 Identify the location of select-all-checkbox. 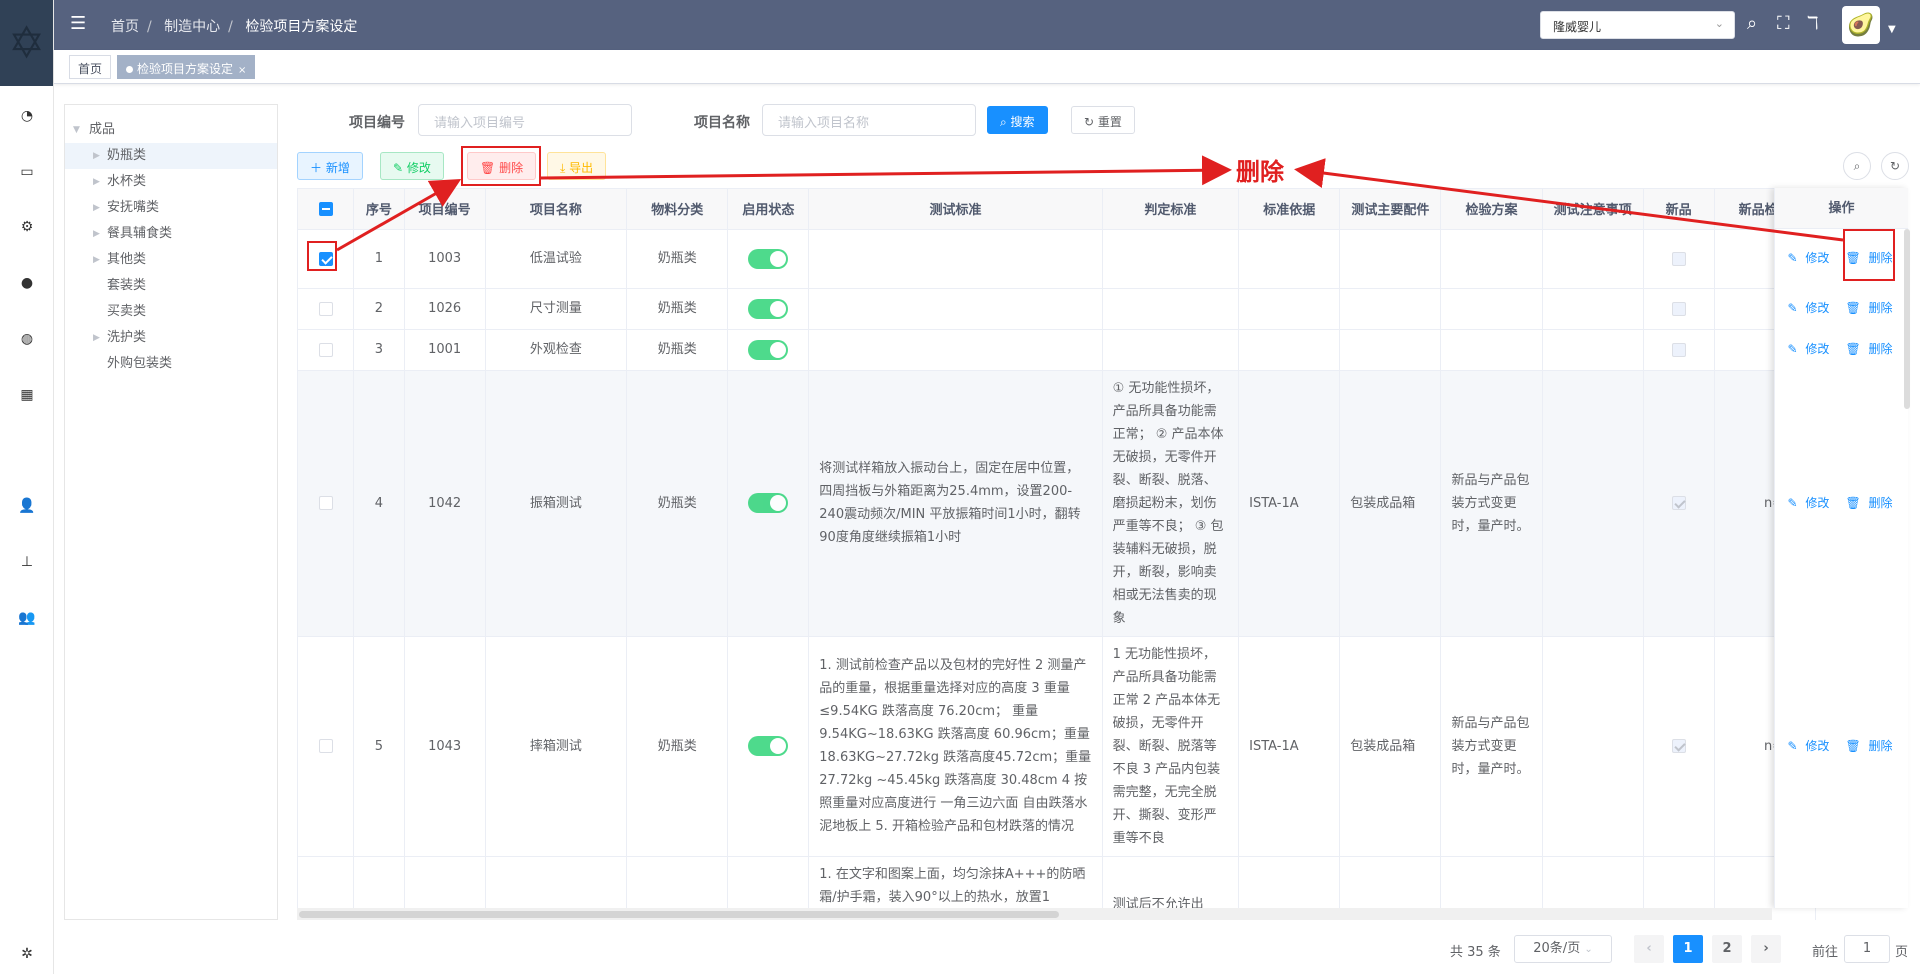
(325, 208).